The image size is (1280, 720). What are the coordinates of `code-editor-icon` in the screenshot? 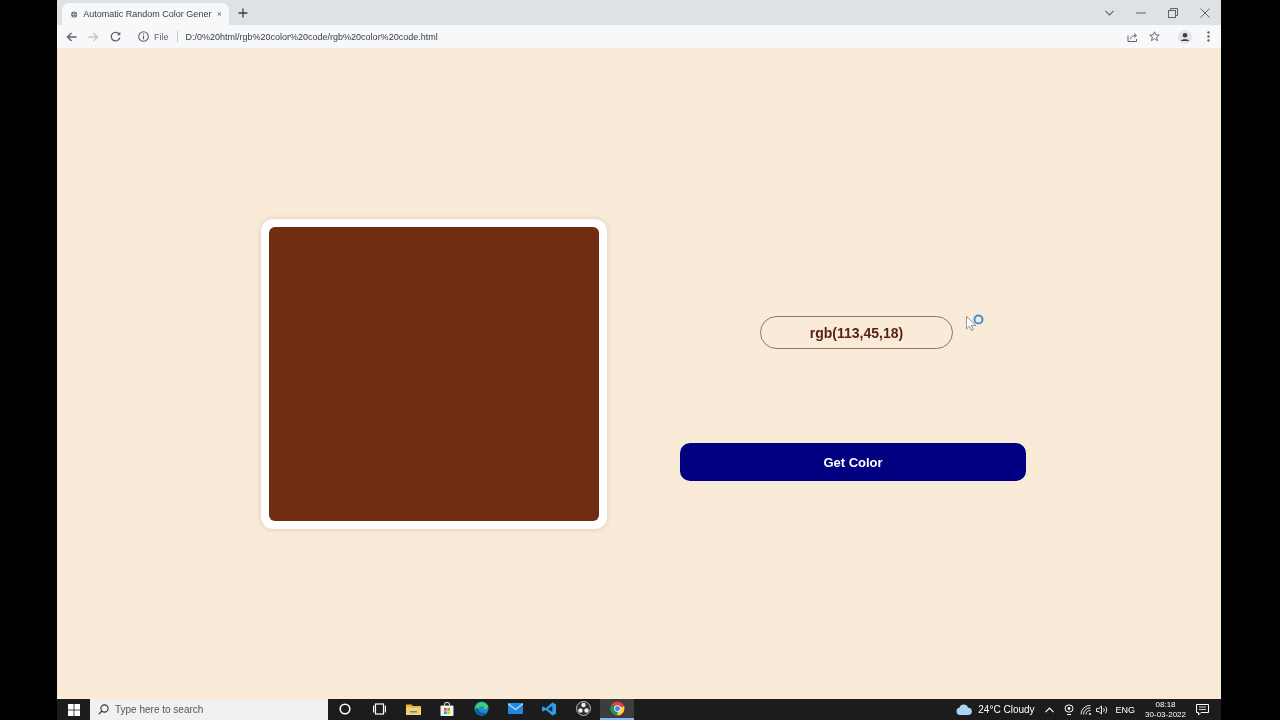 It's located at (549, 708).